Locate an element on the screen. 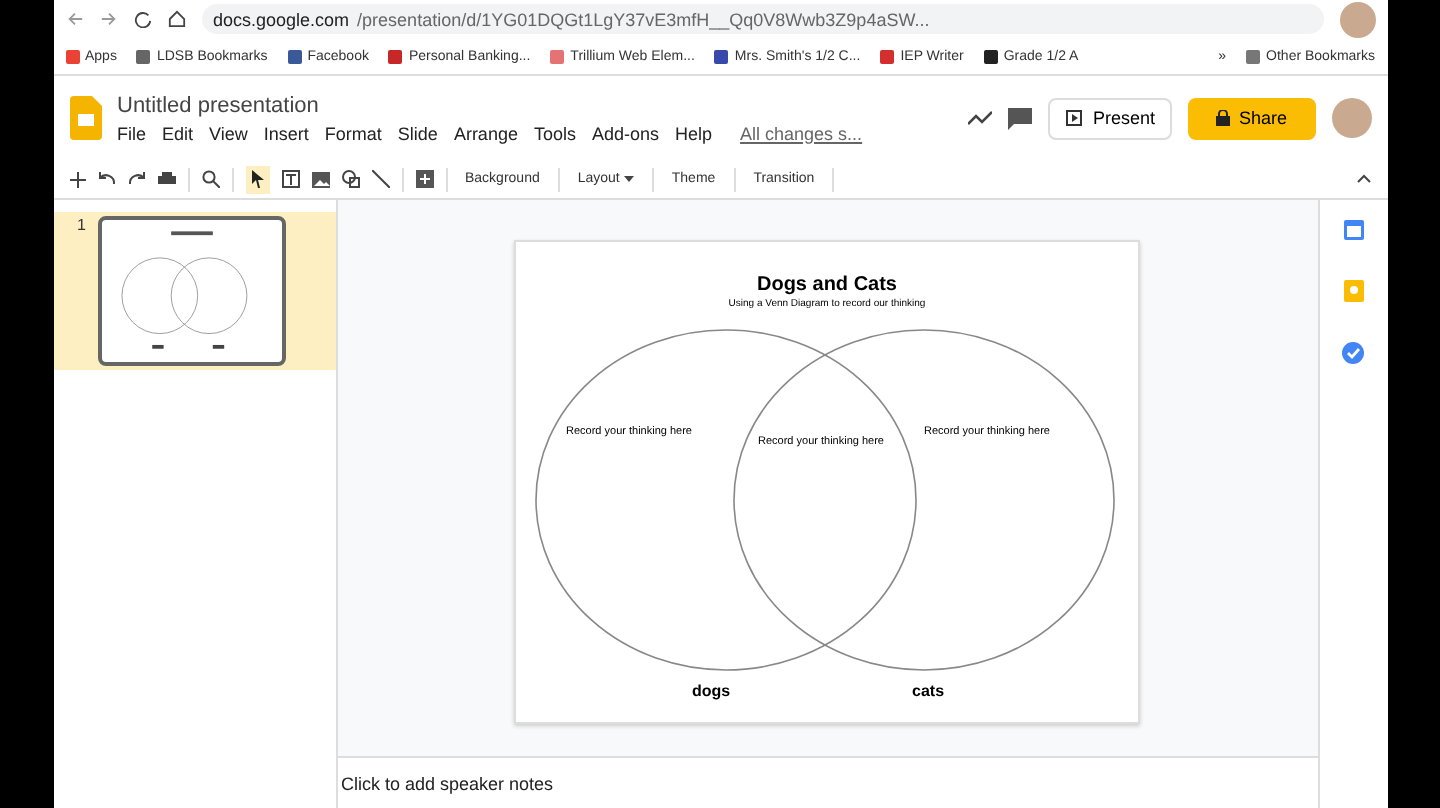 This screenshot has width=1440, height=808. present-button: Present is located at coordinates (1110, 118).